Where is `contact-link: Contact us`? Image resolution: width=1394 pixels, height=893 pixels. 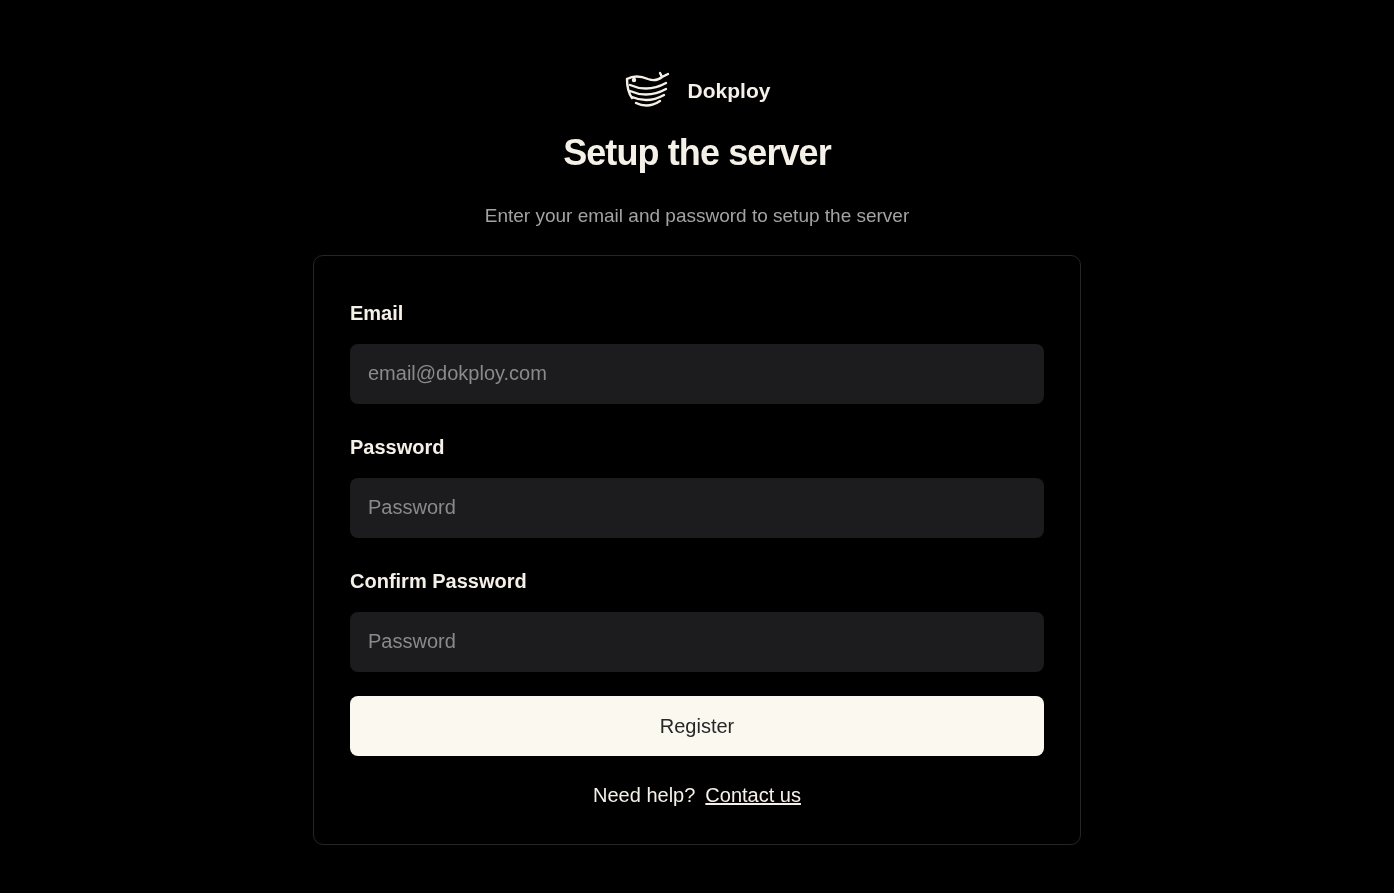
contact-link: Contact us is located at coordinates (753, 794).